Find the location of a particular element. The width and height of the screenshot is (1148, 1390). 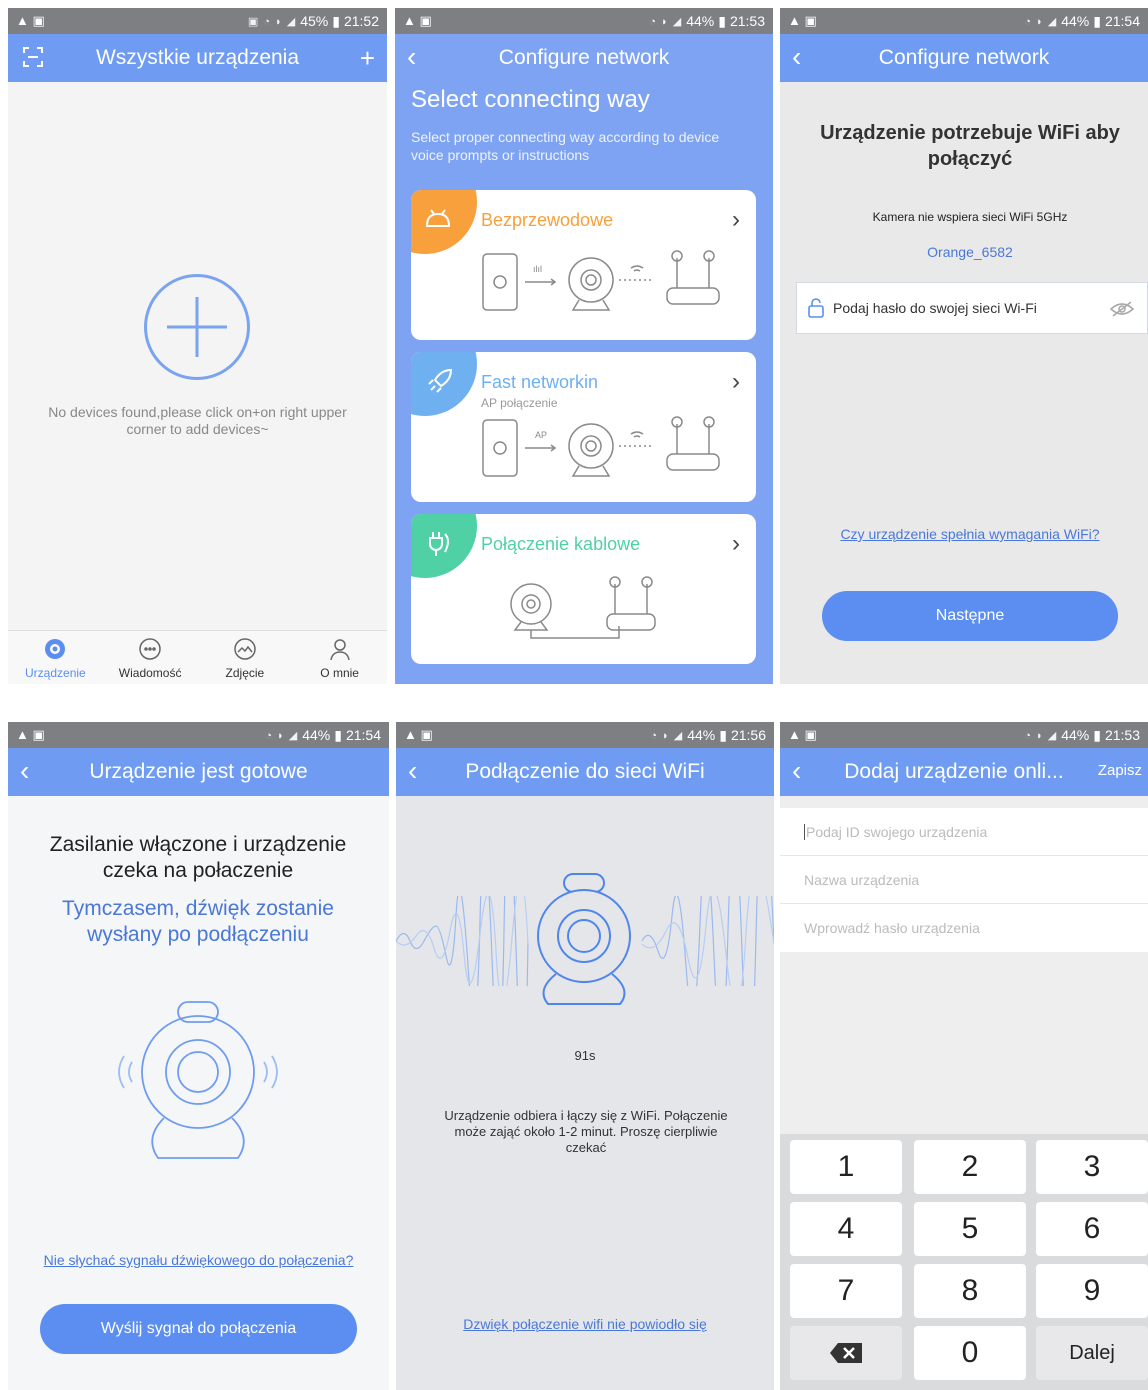

chat-icon is located at coordinates (150, 649).